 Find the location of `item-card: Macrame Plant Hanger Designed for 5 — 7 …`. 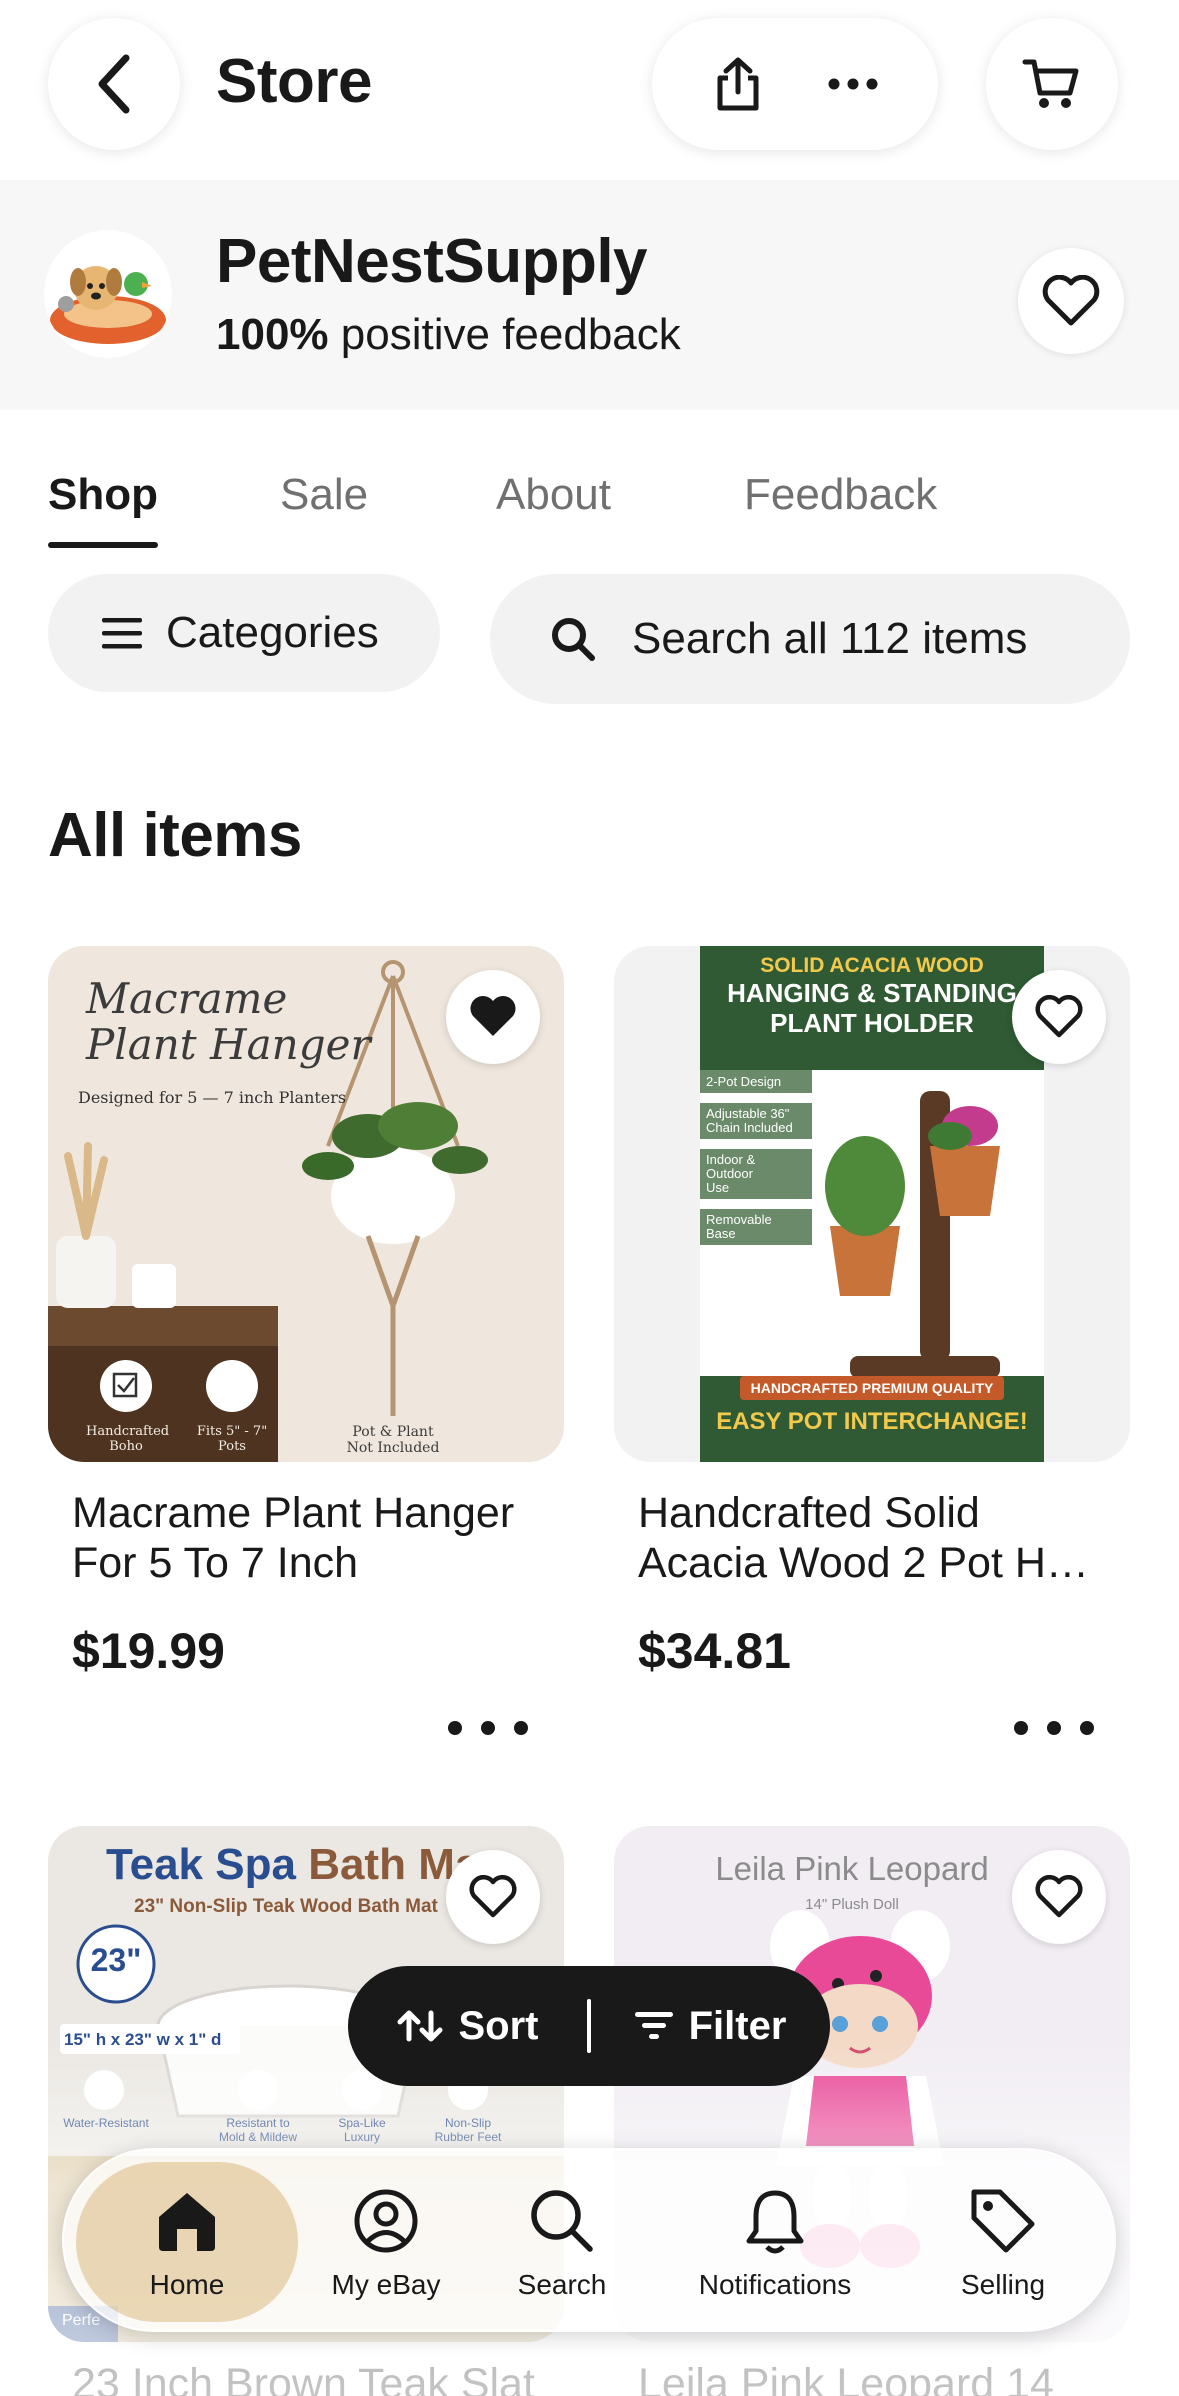

item-card: Macrame Plant Hanger Designed for 5 — 7 … is located at coordinates (306, 1340).